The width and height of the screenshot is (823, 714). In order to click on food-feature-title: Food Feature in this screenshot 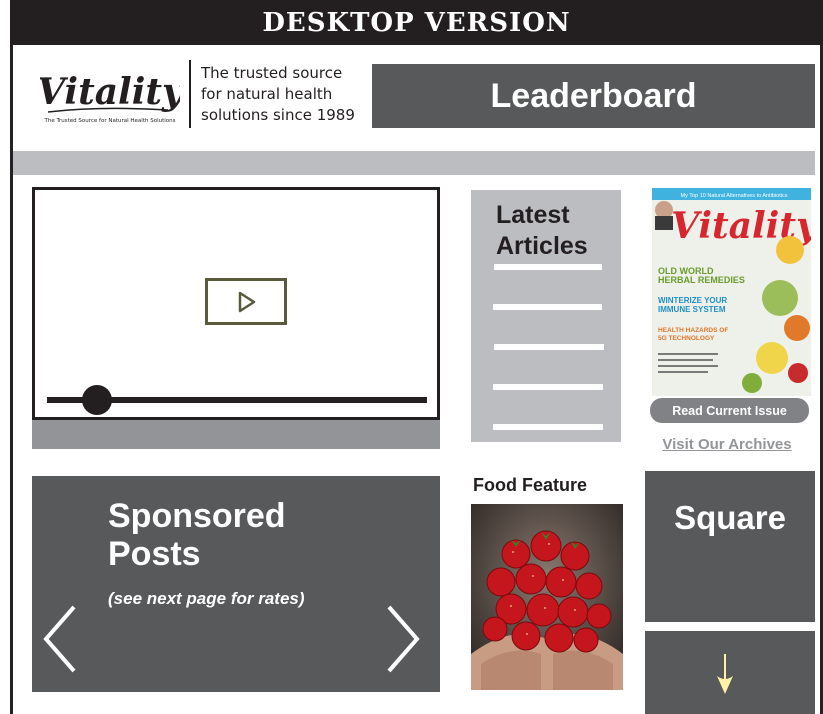, I will do `click(530, 485)`.